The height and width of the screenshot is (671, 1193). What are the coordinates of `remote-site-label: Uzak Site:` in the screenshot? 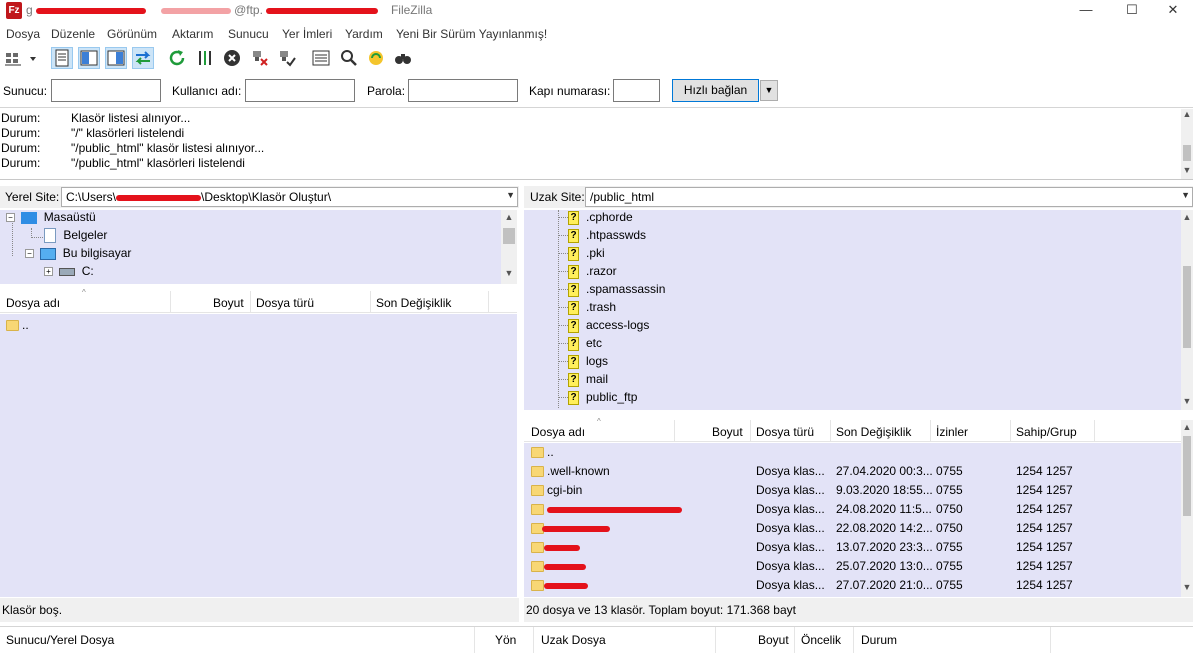 It's located at (557, 197).